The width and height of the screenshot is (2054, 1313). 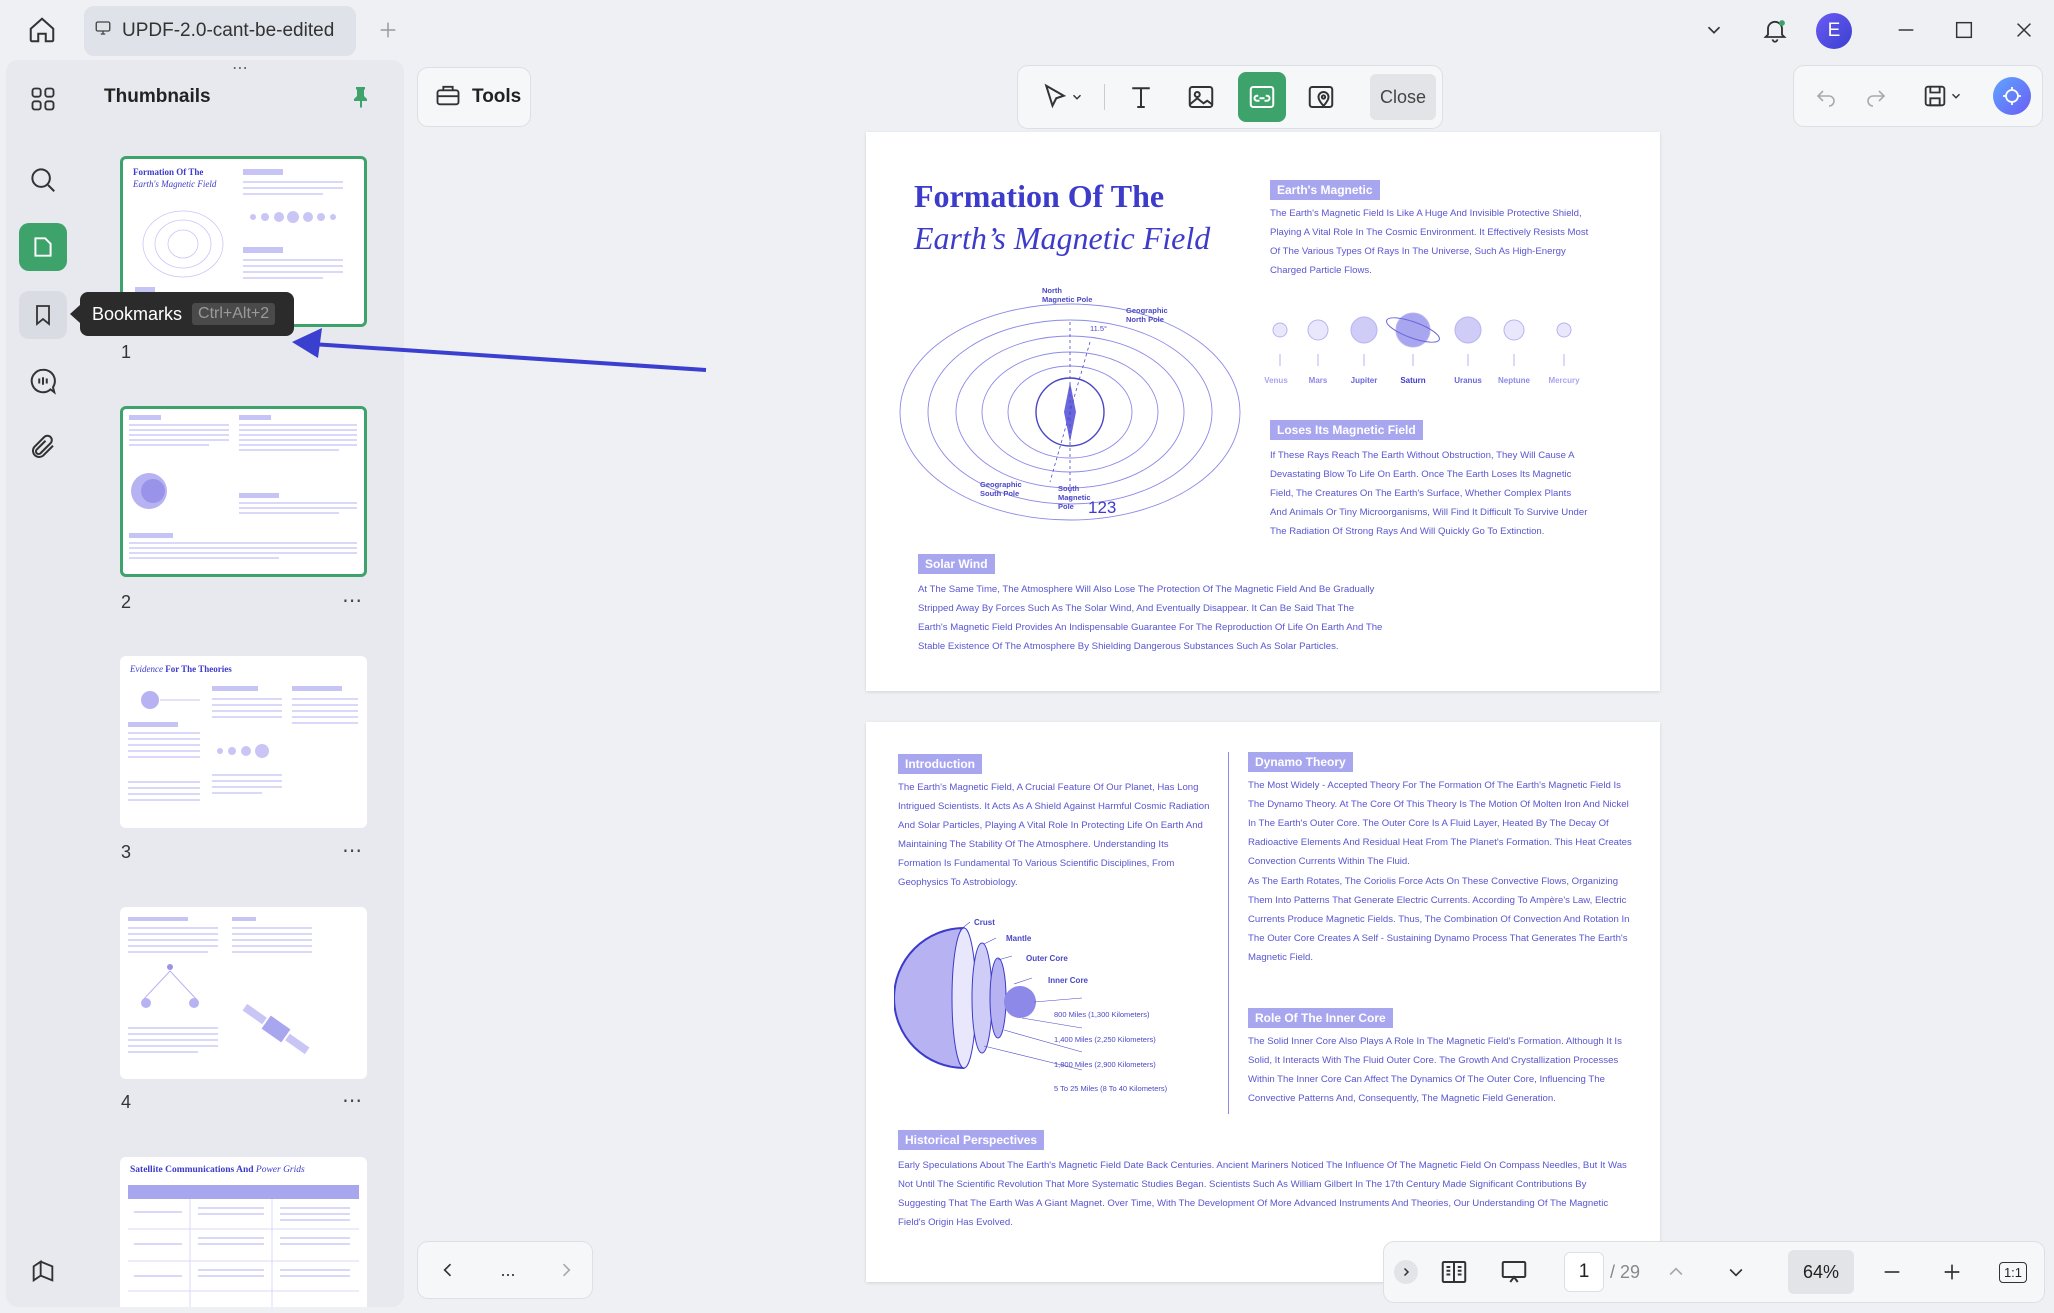 I want to click on comment-icon, so click(x=43, y=381).